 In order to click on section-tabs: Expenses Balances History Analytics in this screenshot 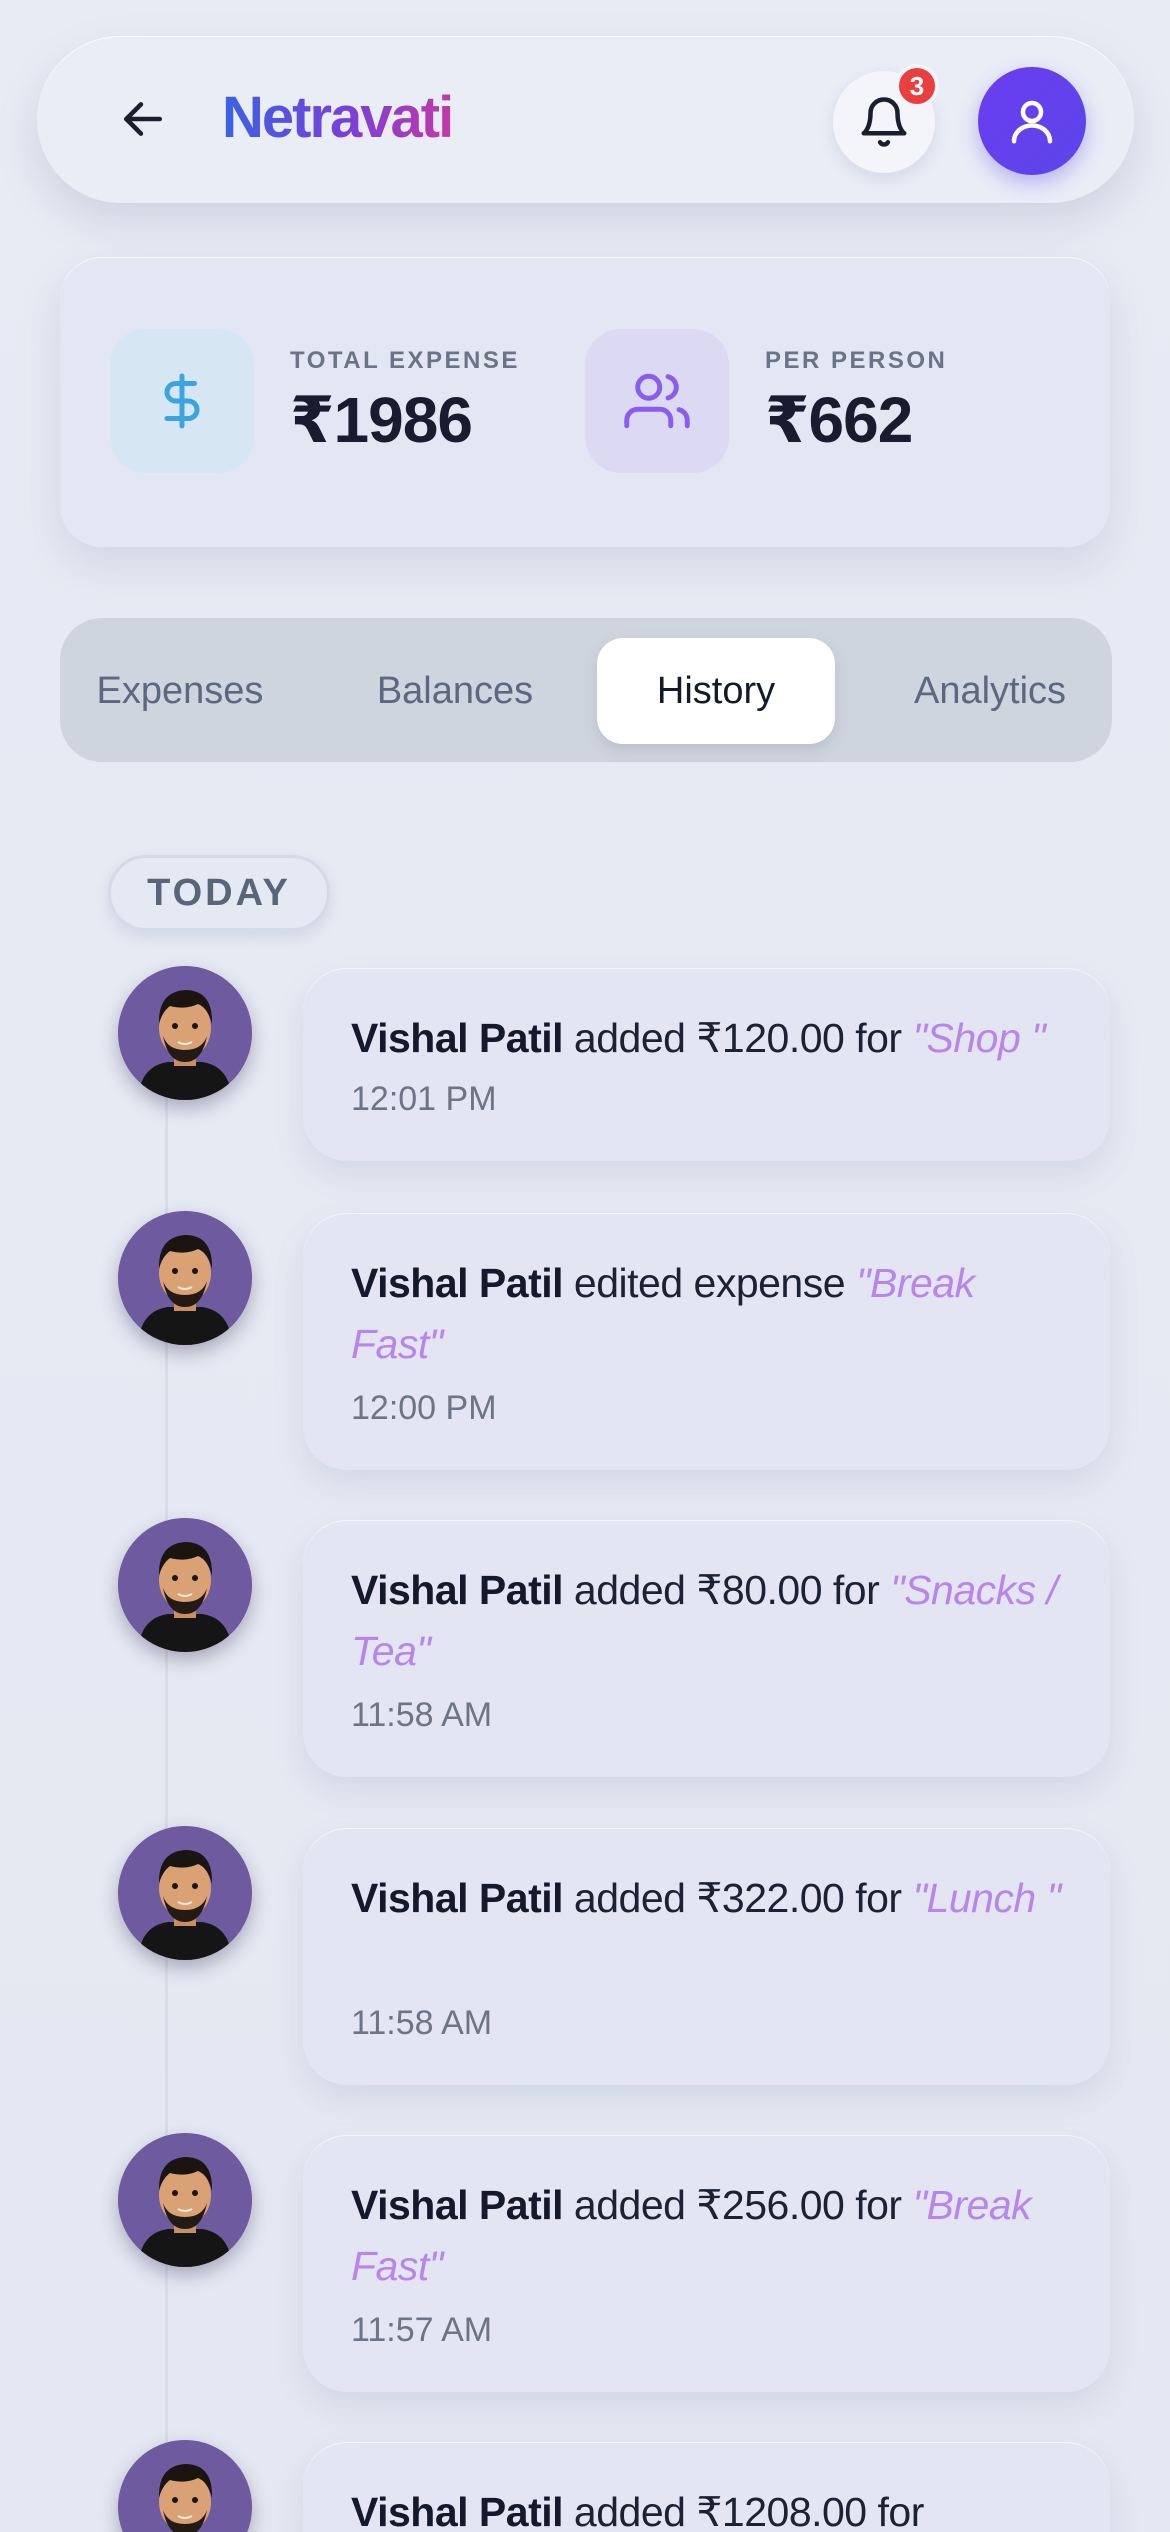, I will do `click(586, 690)`.